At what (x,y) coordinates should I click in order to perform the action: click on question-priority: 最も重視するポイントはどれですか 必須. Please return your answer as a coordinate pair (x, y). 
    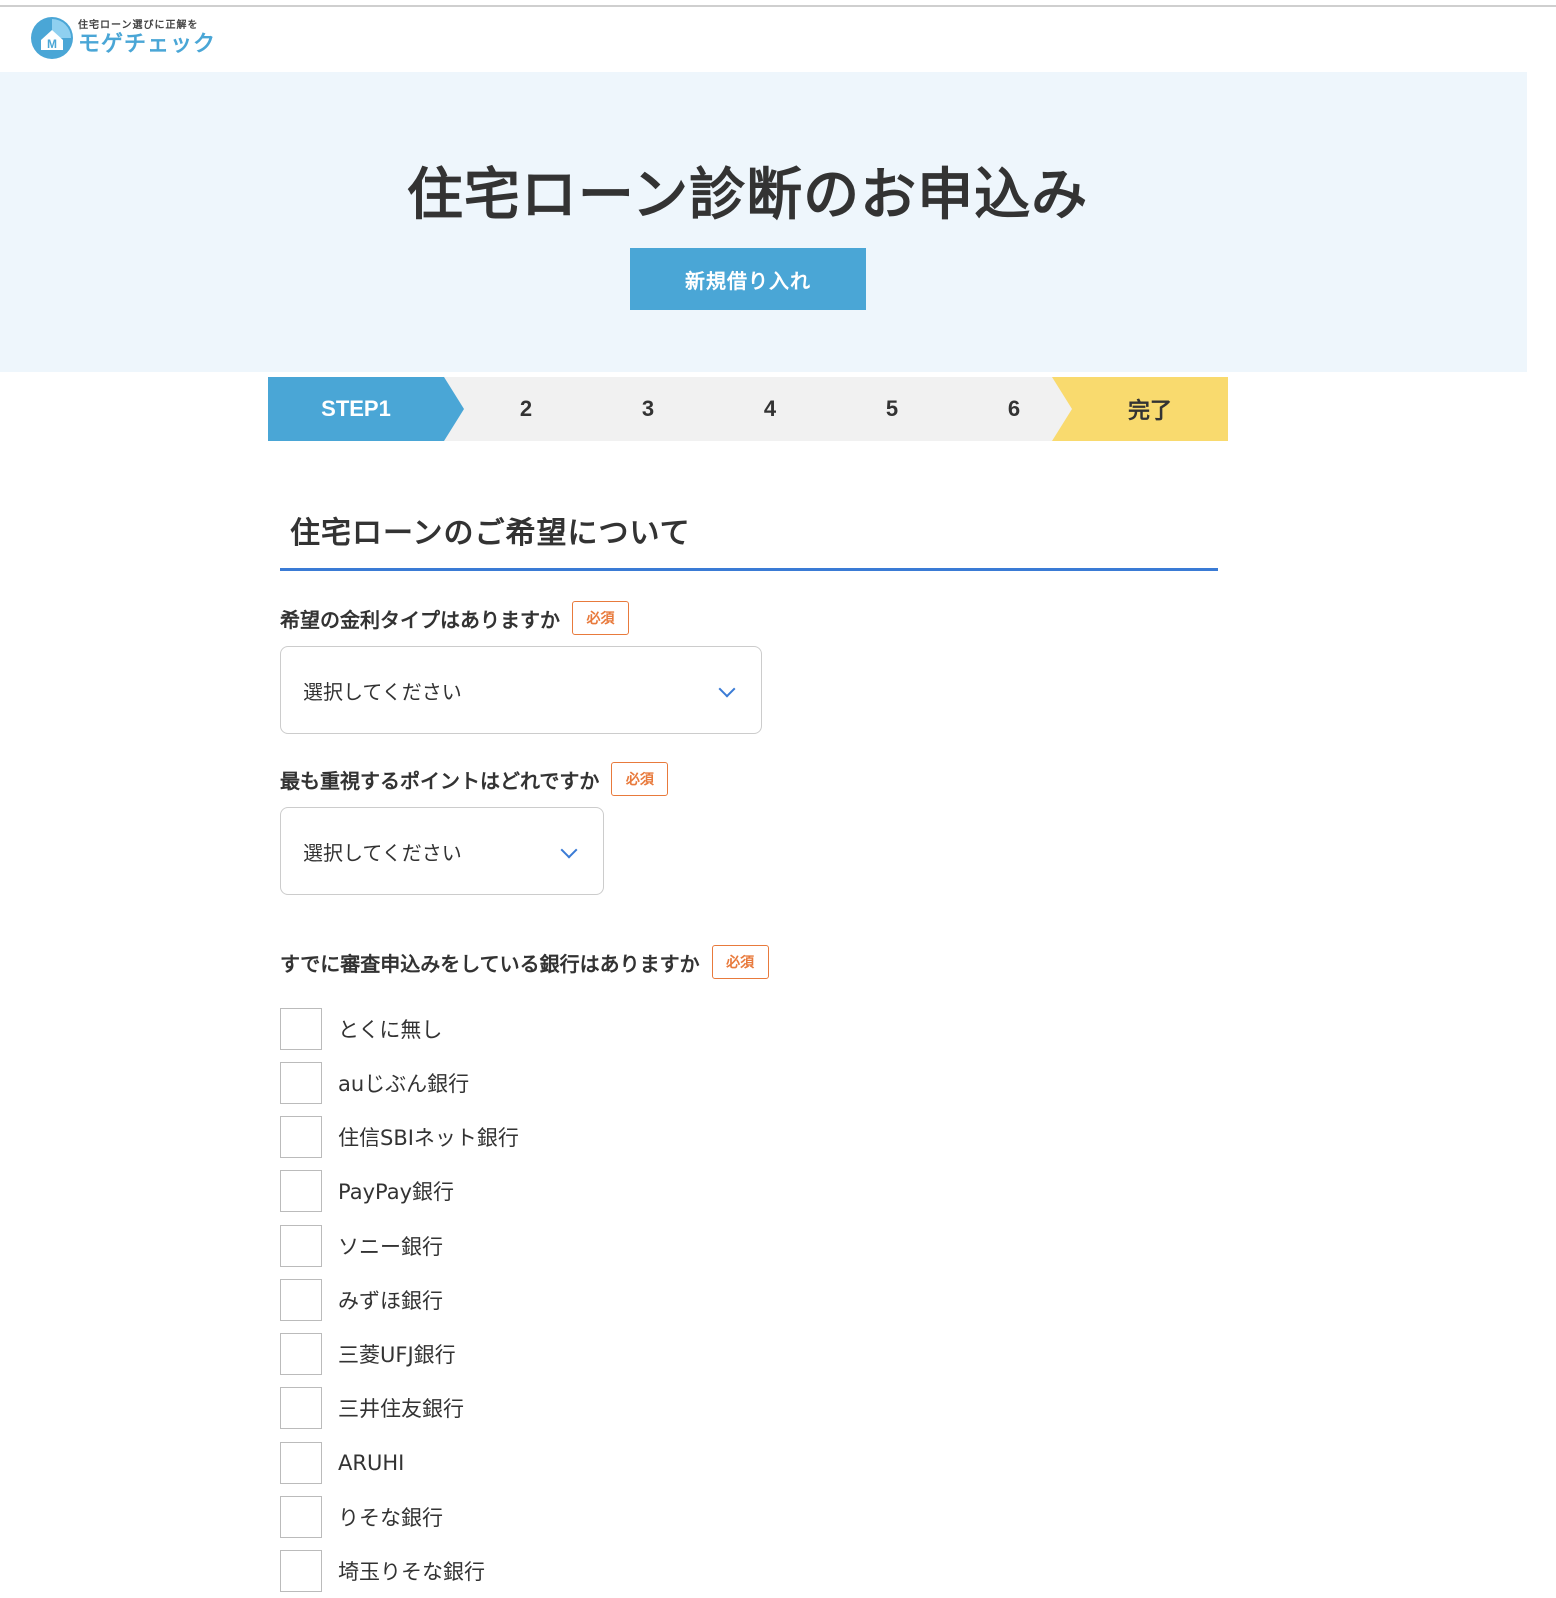
    Looking at the image, I should click on (474, 779).